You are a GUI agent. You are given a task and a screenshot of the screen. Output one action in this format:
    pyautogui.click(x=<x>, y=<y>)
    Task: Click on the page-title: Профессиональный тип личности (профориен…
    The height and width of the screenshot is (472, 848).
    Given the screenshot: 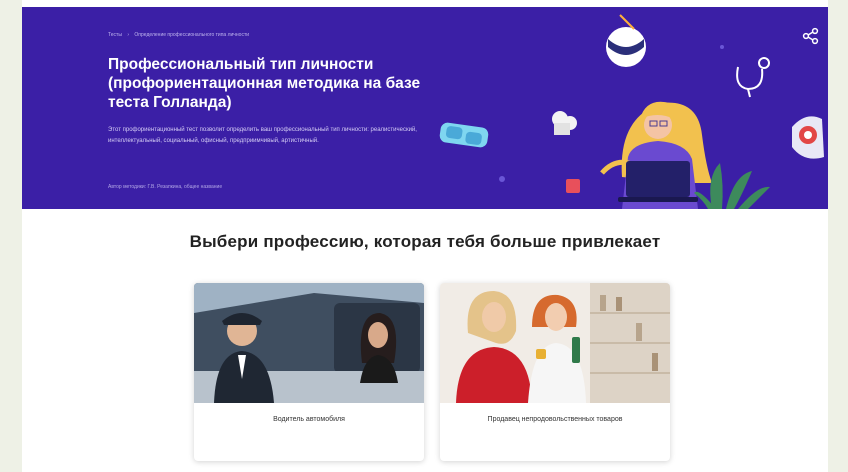 What is the action you would take?
    pyautogui.click(x=264, y=83)
    